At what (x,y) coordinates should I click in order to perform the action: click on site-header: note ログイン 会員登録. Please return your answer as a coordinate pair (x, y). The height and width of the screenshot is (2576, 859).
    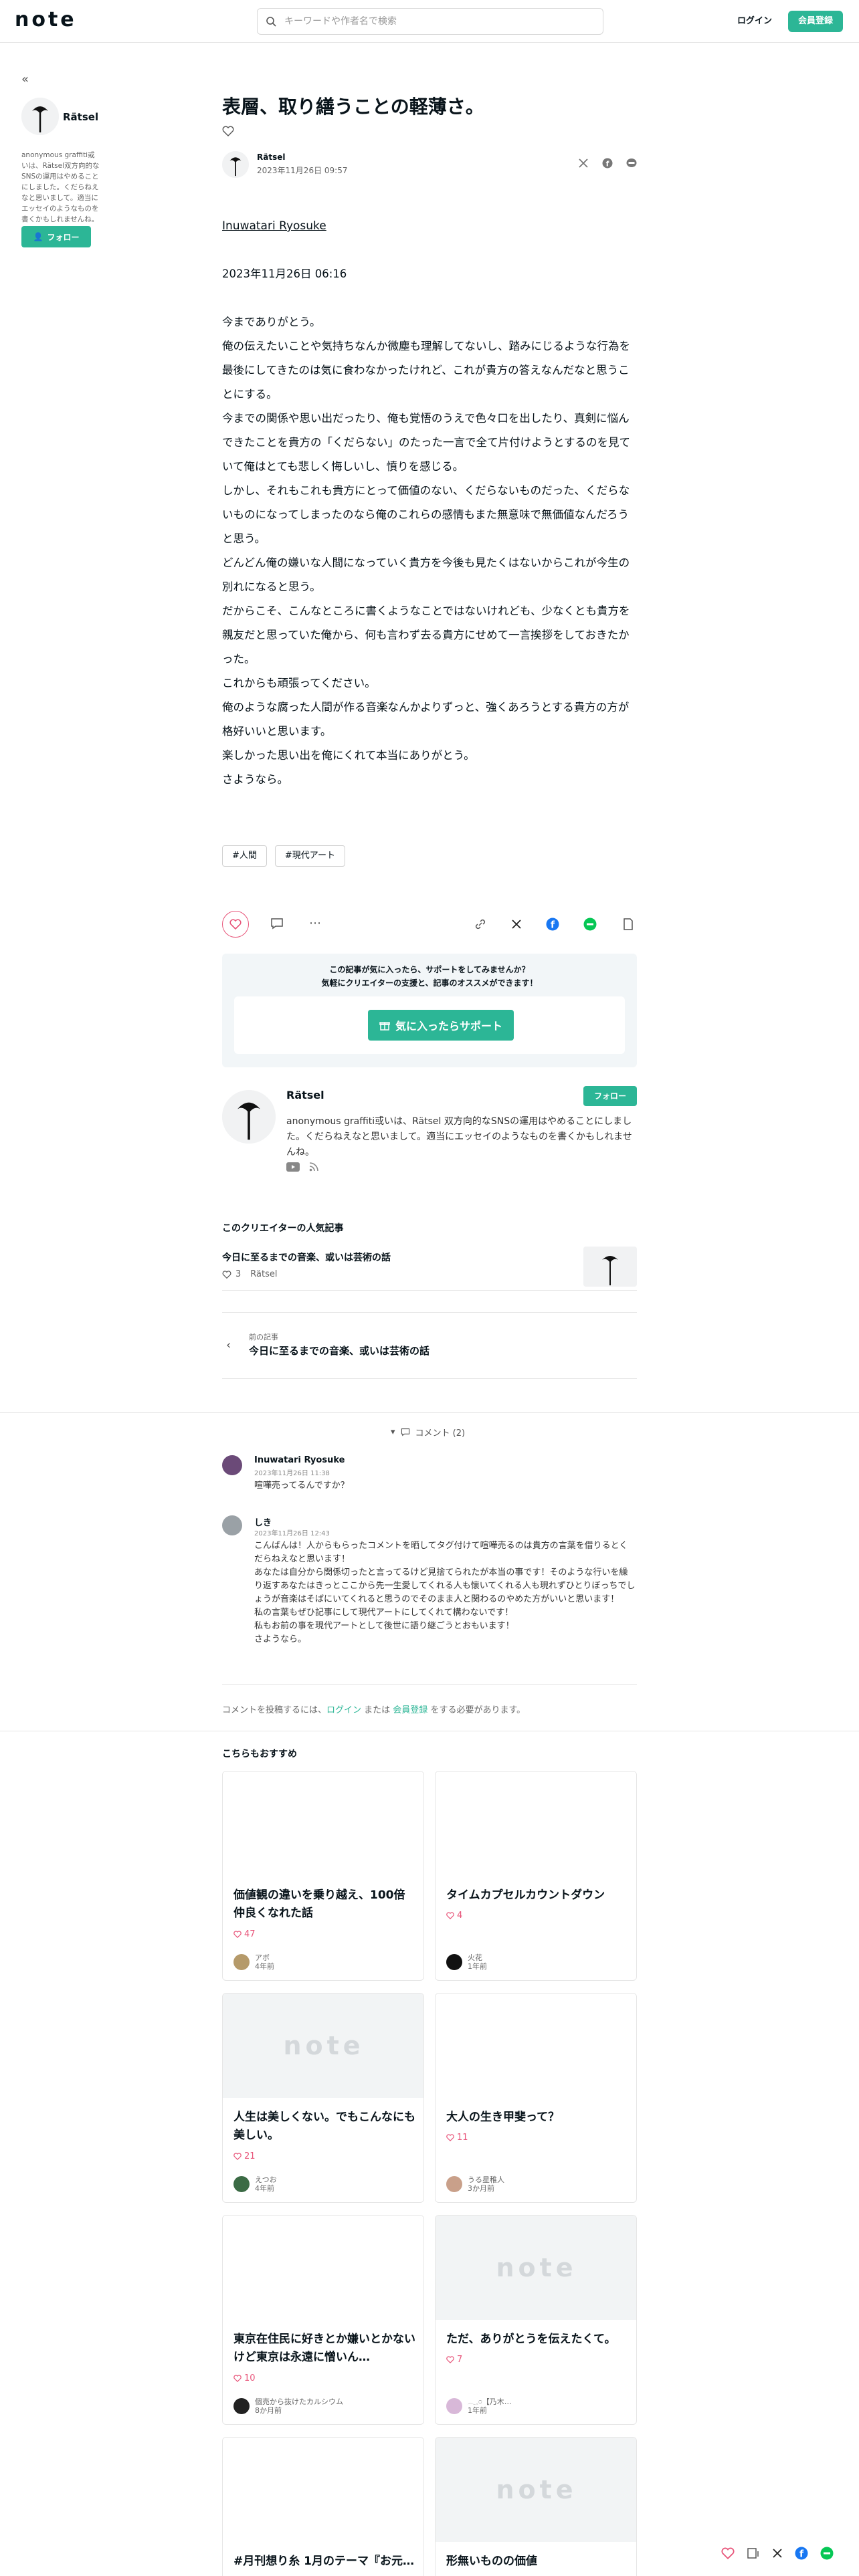
    Looking at the image, I should click on (429, 21).